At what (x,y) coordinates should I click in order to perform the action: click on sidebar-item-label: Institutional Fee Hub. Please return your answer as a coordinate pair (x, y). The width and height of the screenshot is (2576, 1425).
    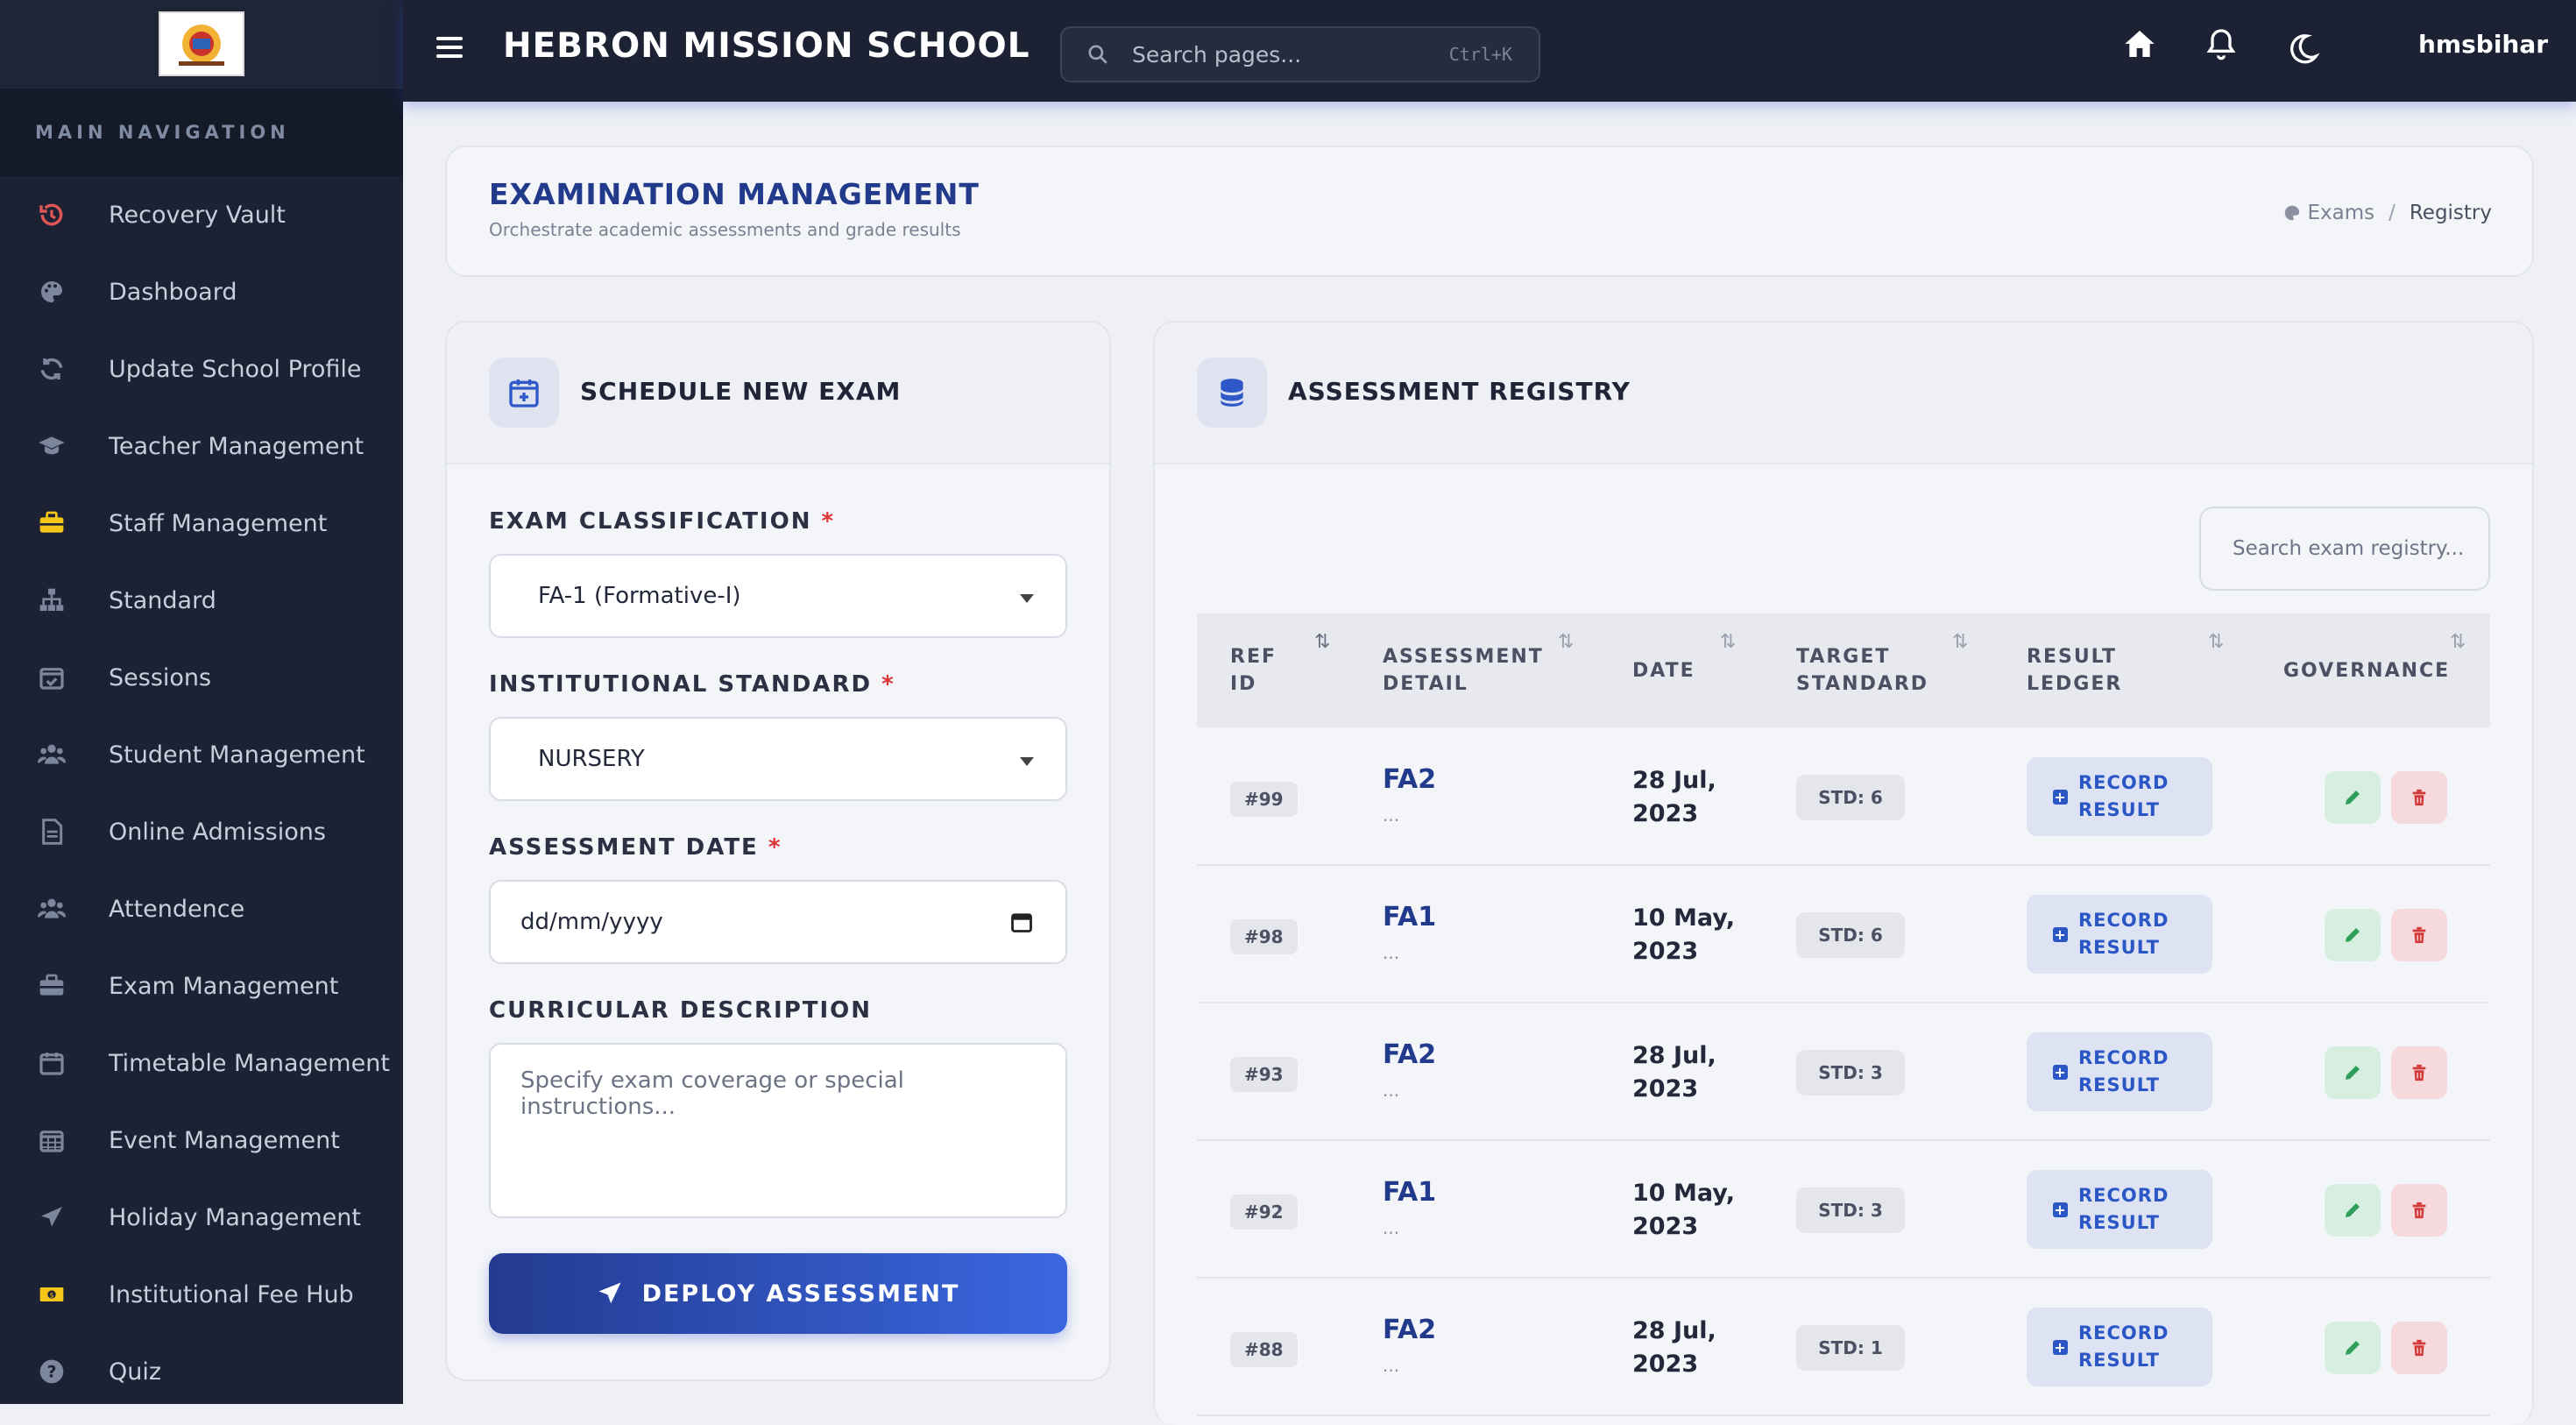
    Looking at the image, I should click on (231, 1294).